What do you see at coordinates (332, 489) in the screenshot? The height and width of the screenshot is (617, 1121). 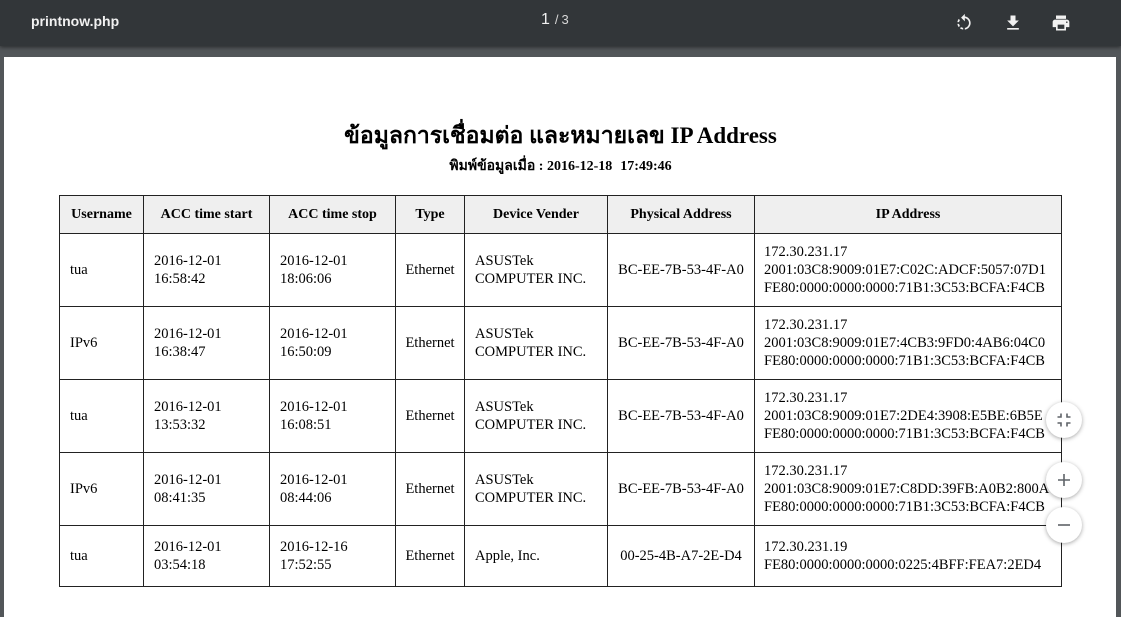 I see `cell-acc-stop: 2016-12-01 08:44:06` at bounding box center [332, 489].